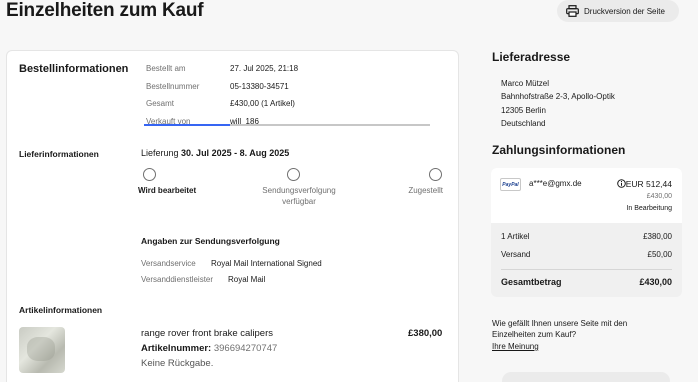  I want to click on delivery-date-range: 30. Jul 2025 - 8. Aug 2025, so click(235, 153).